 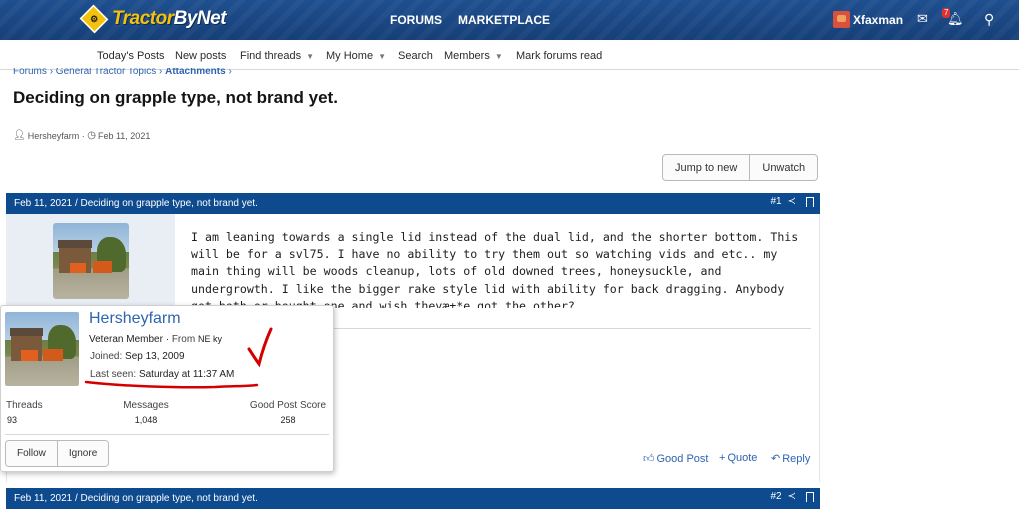 I want to click on member-card-divider, so click(x=167, y=434).